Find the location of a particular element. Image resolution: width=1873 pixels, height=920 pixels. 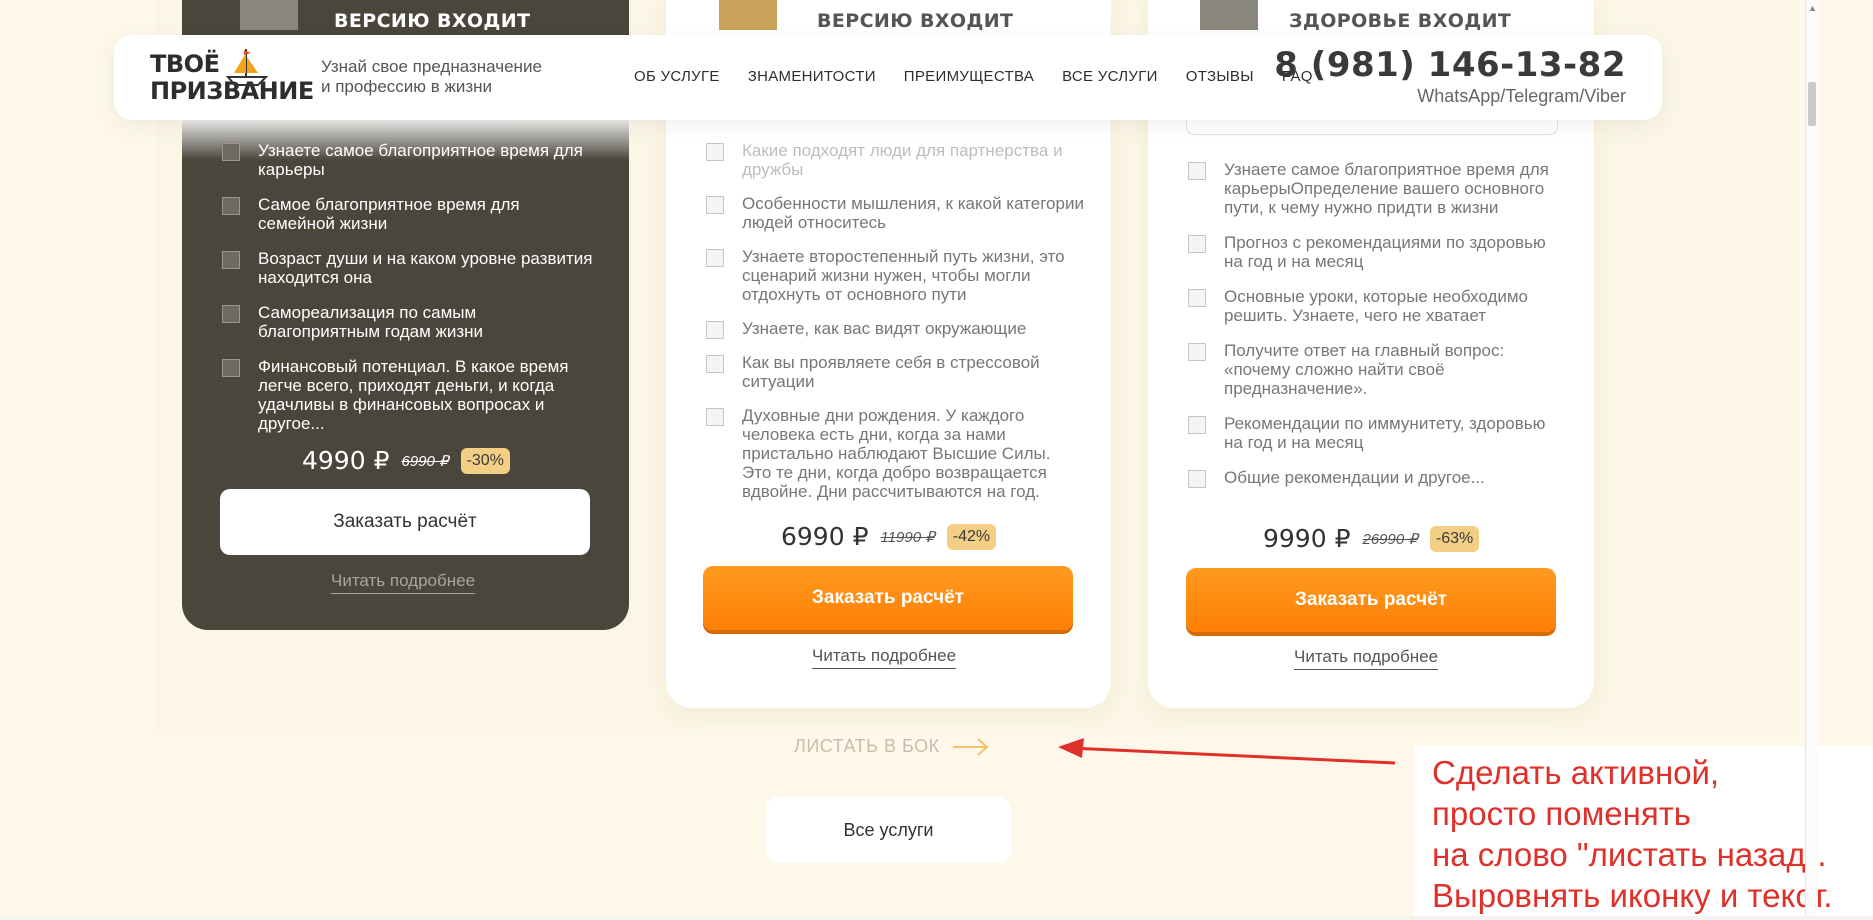

scroll-up-icon: ▲ is located at coordinates (1812, 8).